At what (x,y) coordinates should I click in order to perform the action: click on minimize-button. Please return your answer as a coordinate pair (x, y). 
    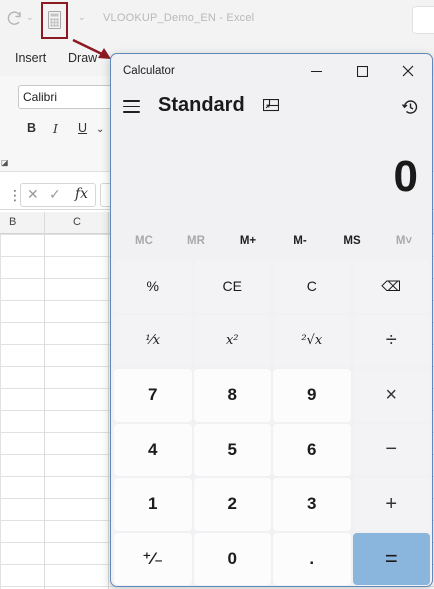
    Looking at the image, I should click on (316, 71).